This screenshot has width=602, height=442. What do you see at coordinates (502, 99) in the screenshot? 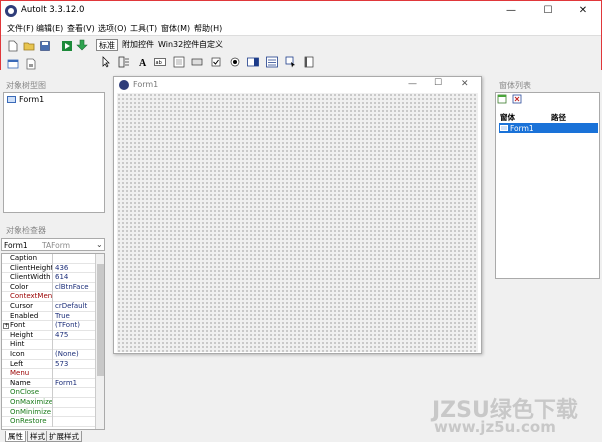
I see `add-window-icon` at bounding box center [502, 99].